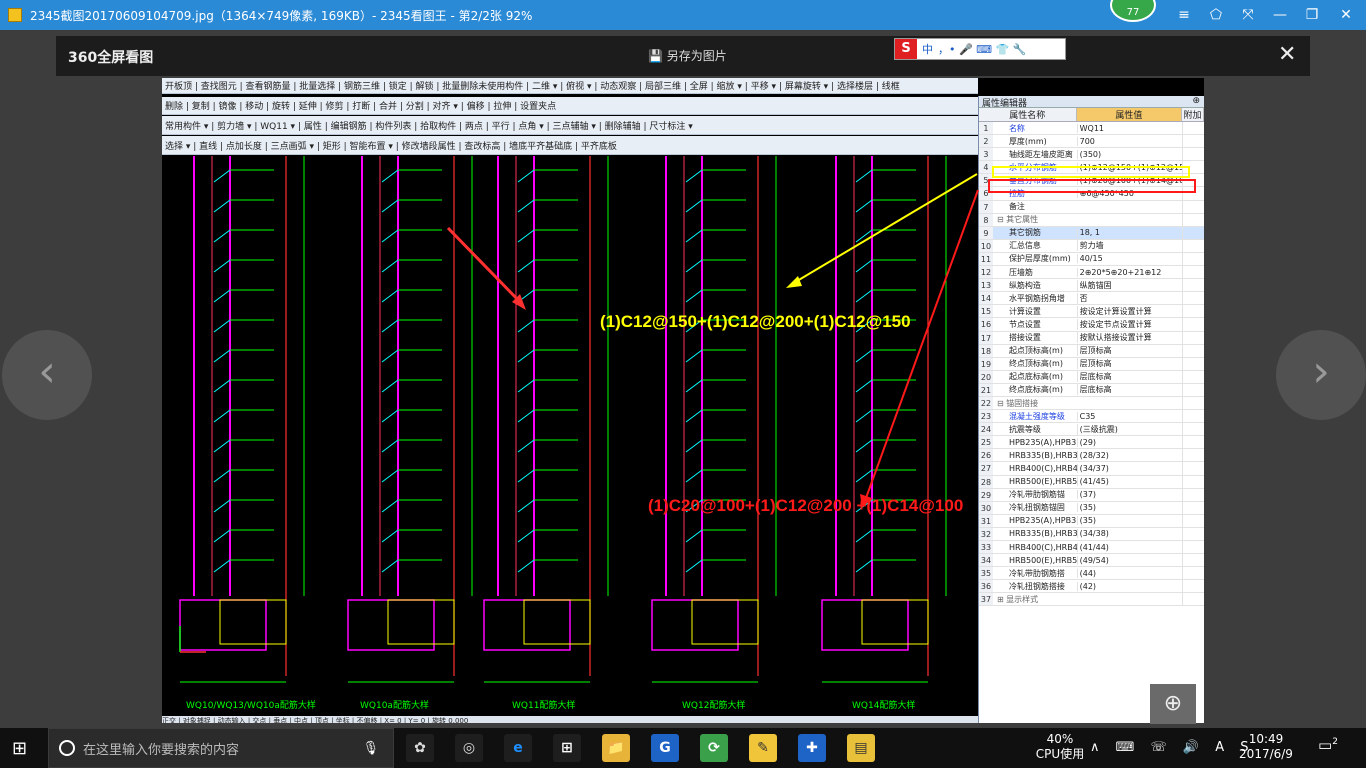 The image size is (1366, 768). Describe the element at coordinates (1266, 754) in the screenshot. I see `clock-date: 2017/6/9` at that location.